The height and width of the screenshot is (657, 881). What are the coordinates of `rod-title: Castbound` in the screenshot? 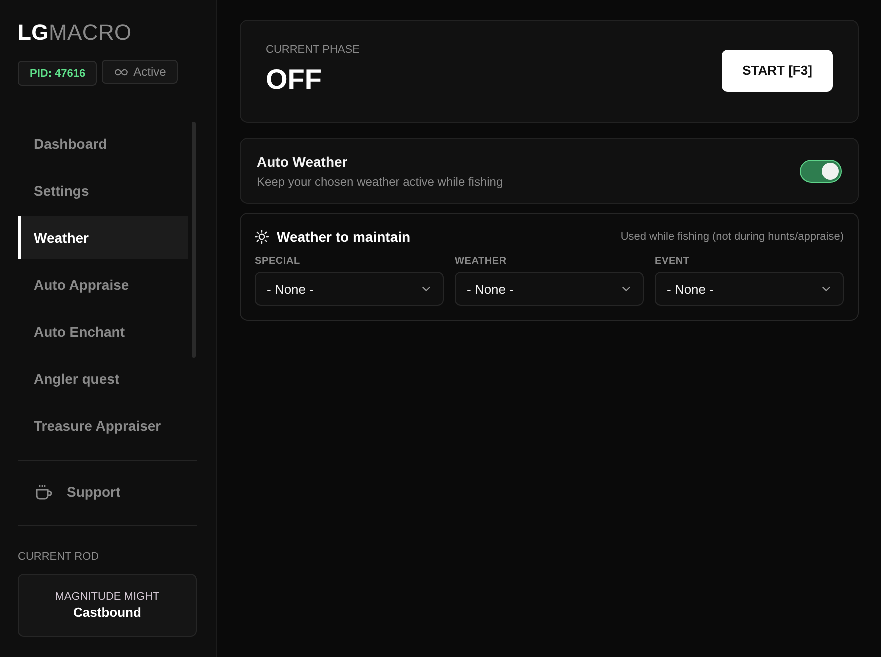 It's located at (108, 612).